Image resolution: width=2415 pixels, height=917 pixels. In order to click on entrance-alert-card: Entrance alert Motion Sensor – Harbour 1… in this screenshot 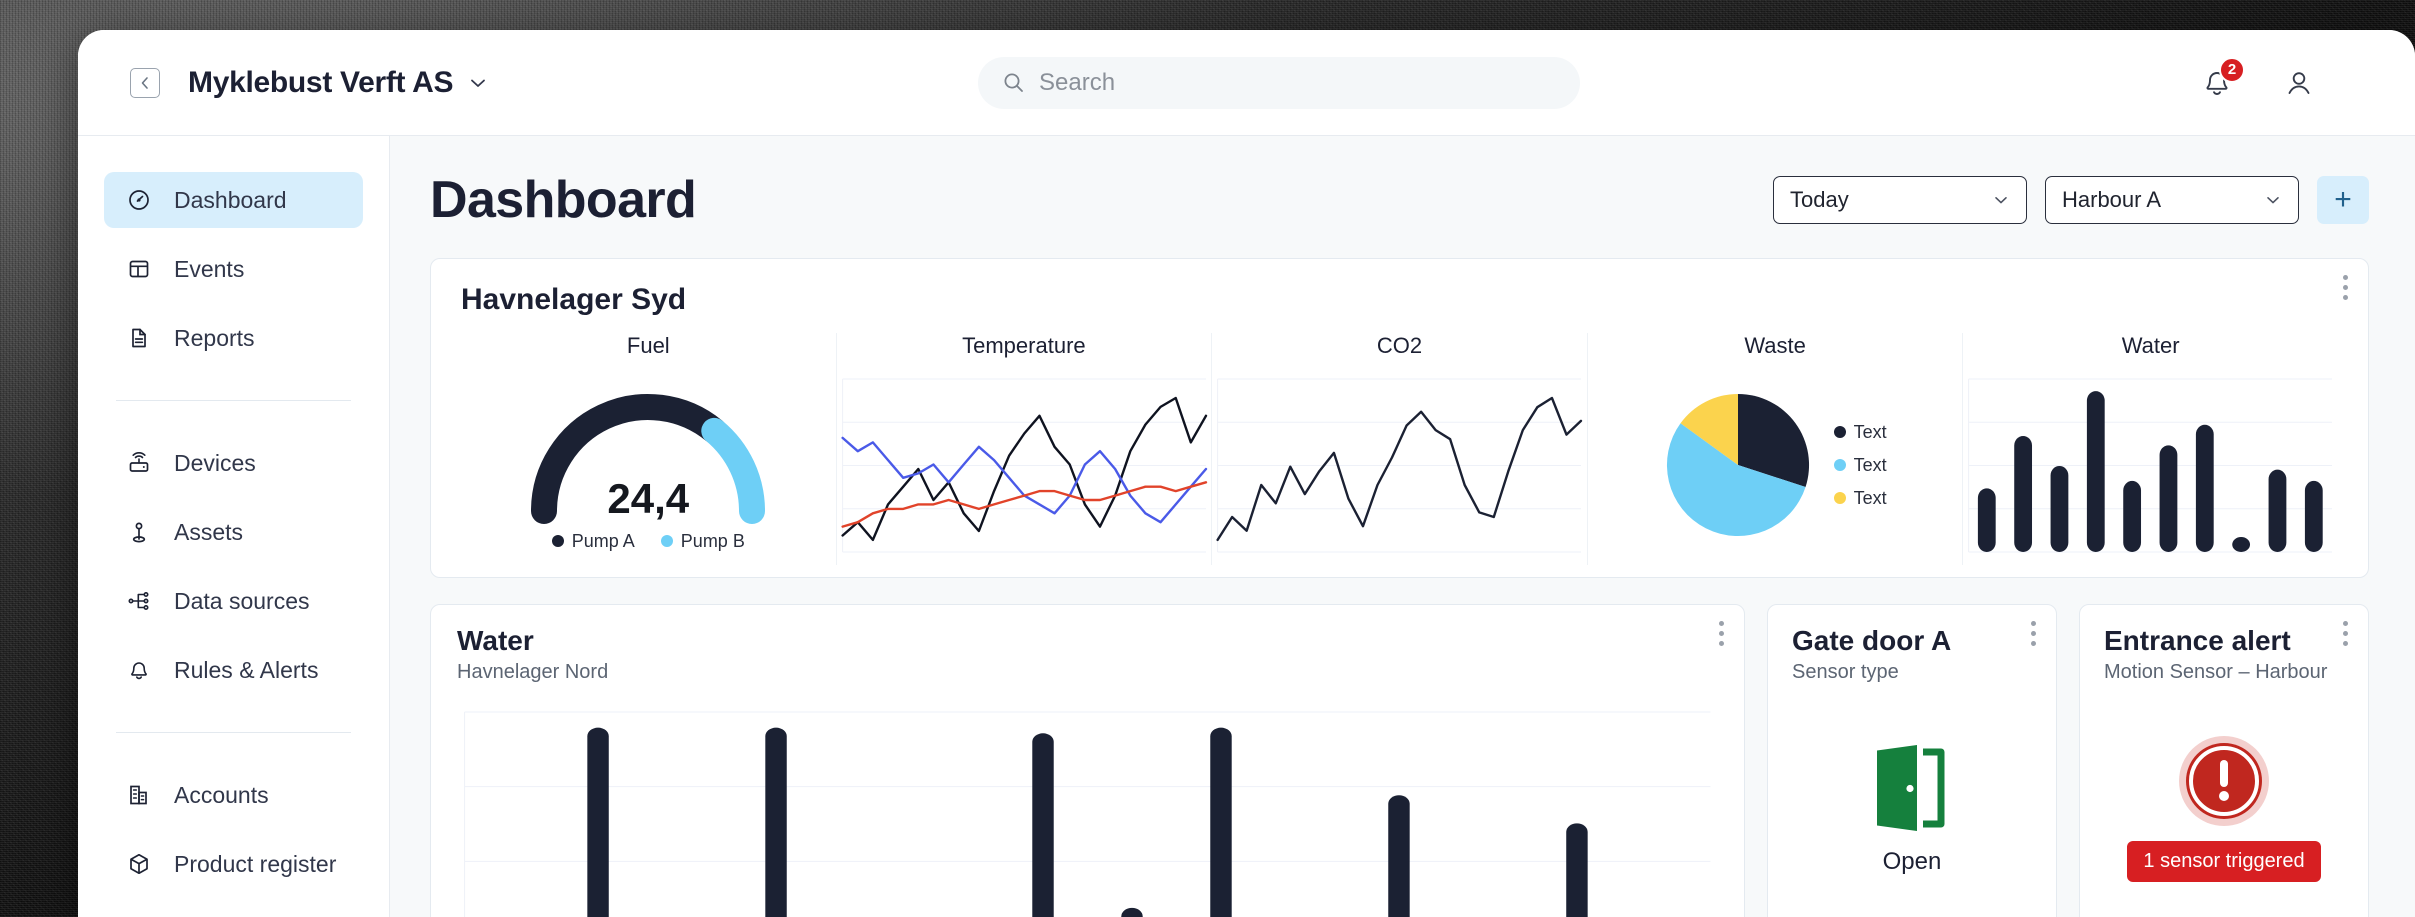, I will do `click(2224, 760)`.